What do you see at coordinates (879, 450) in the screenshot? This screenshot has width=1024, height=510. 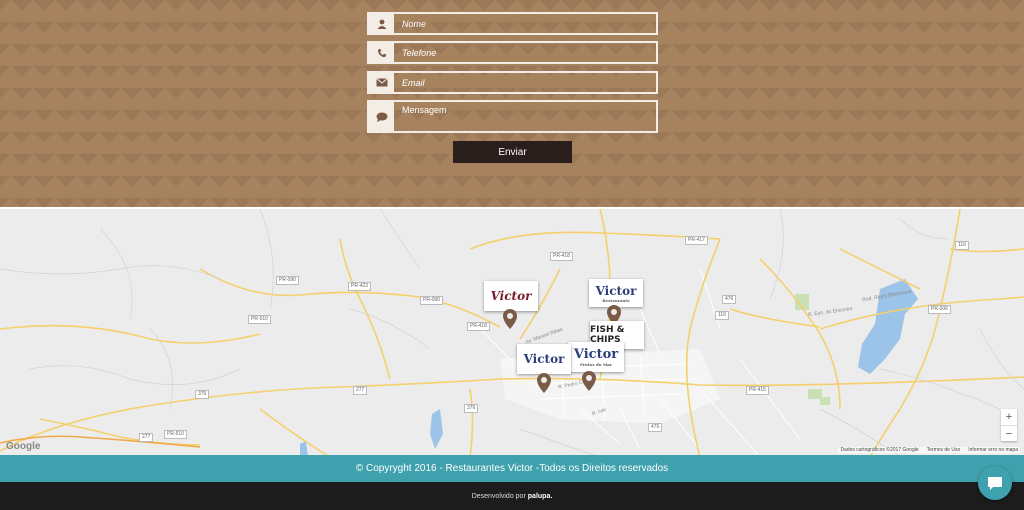 I see `map-data-credit: Dados cartográficos ©2017 Google` at bounding box center [879, 450].